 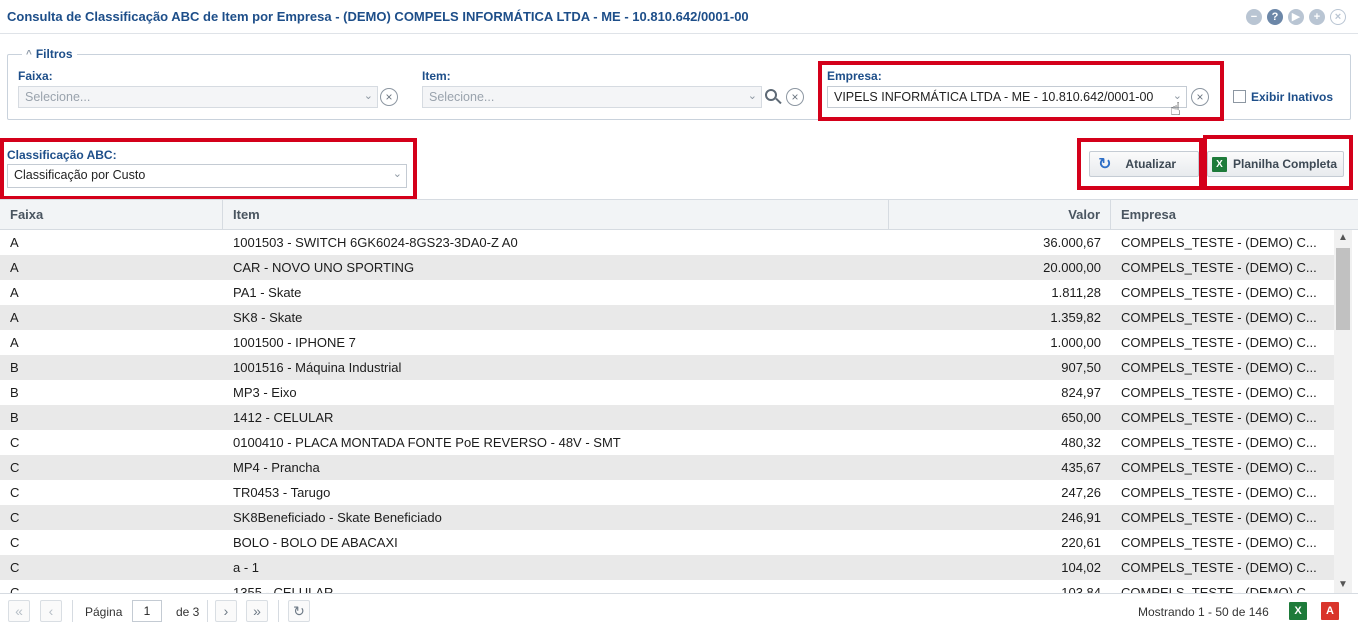 What do you see at coordinates (51, 611) in the screenshot?
I see `prev-page-icon: ‹` at bounding box center [51, 611].